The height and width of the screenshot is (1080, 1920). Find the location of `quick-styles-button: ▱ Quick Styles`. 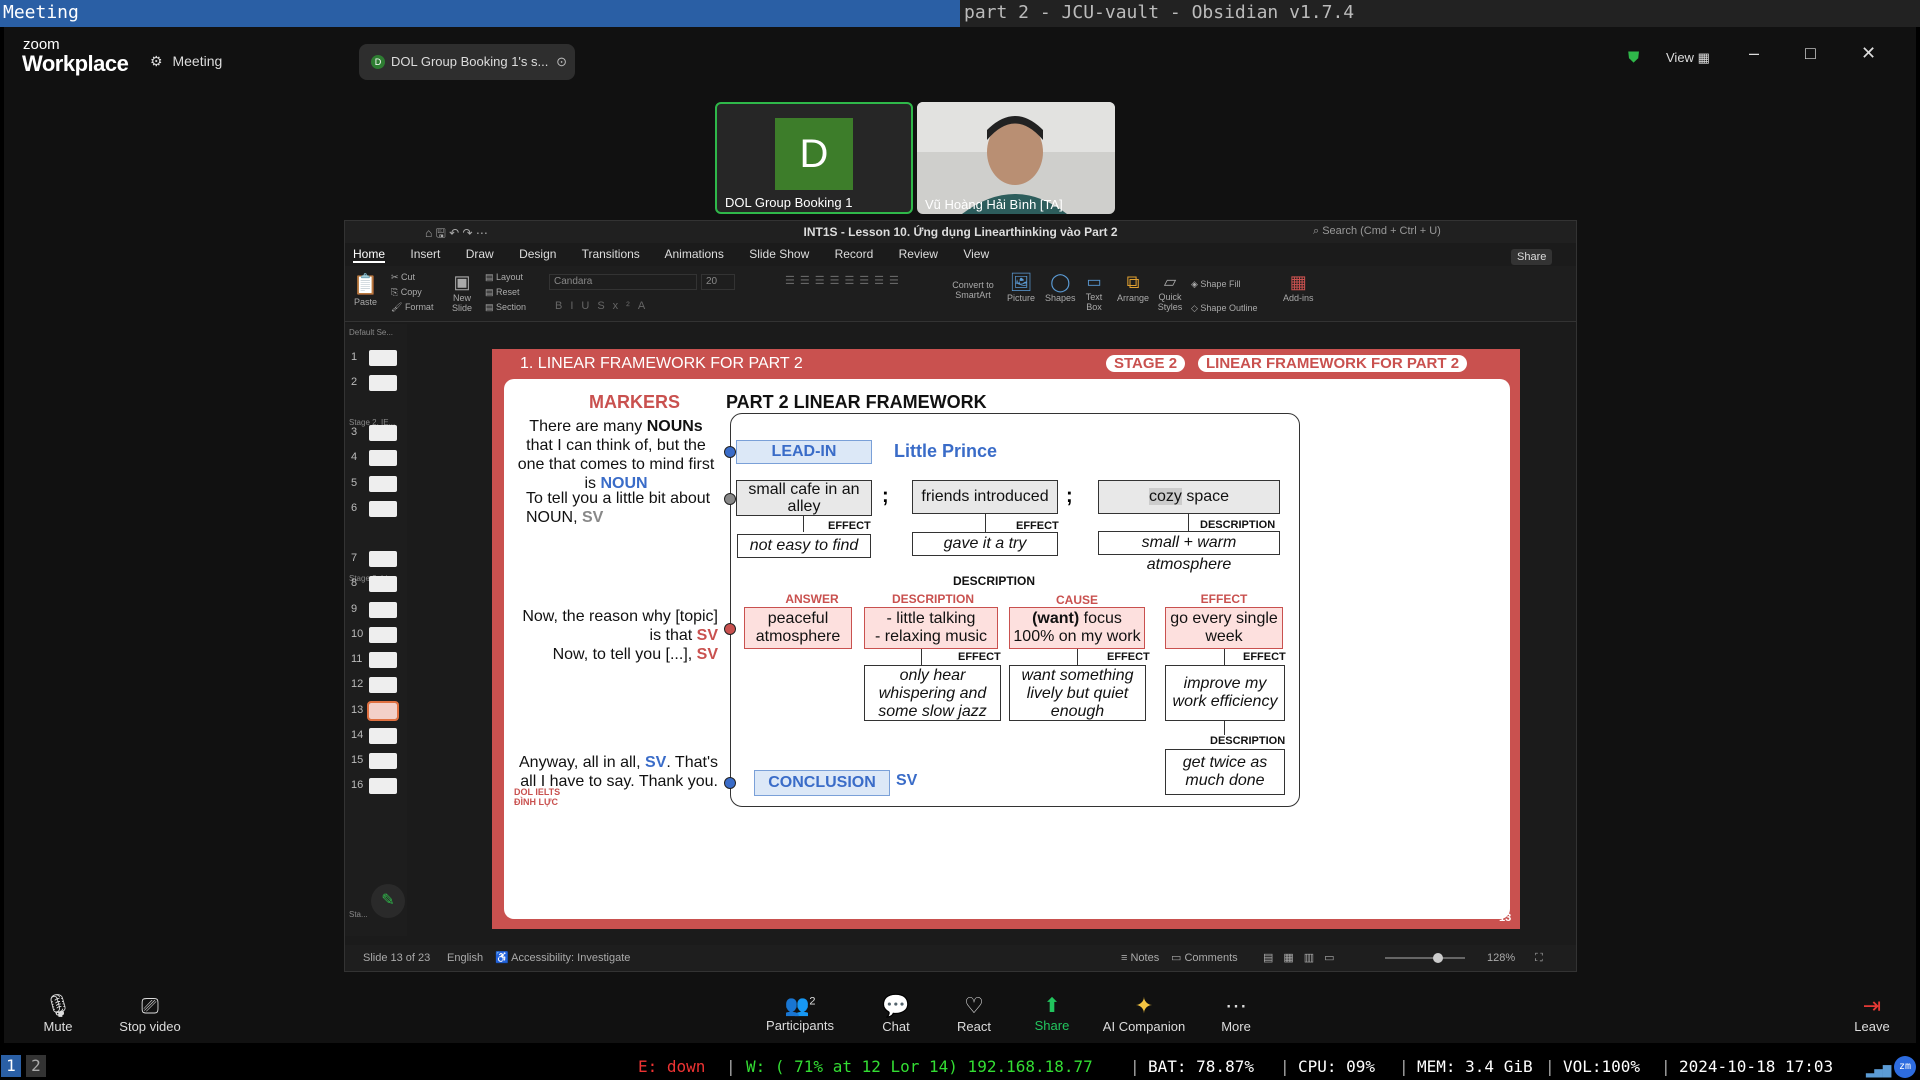

quick-styles-button: ▱ Quick Styles is located at coordinates (1170, 292).